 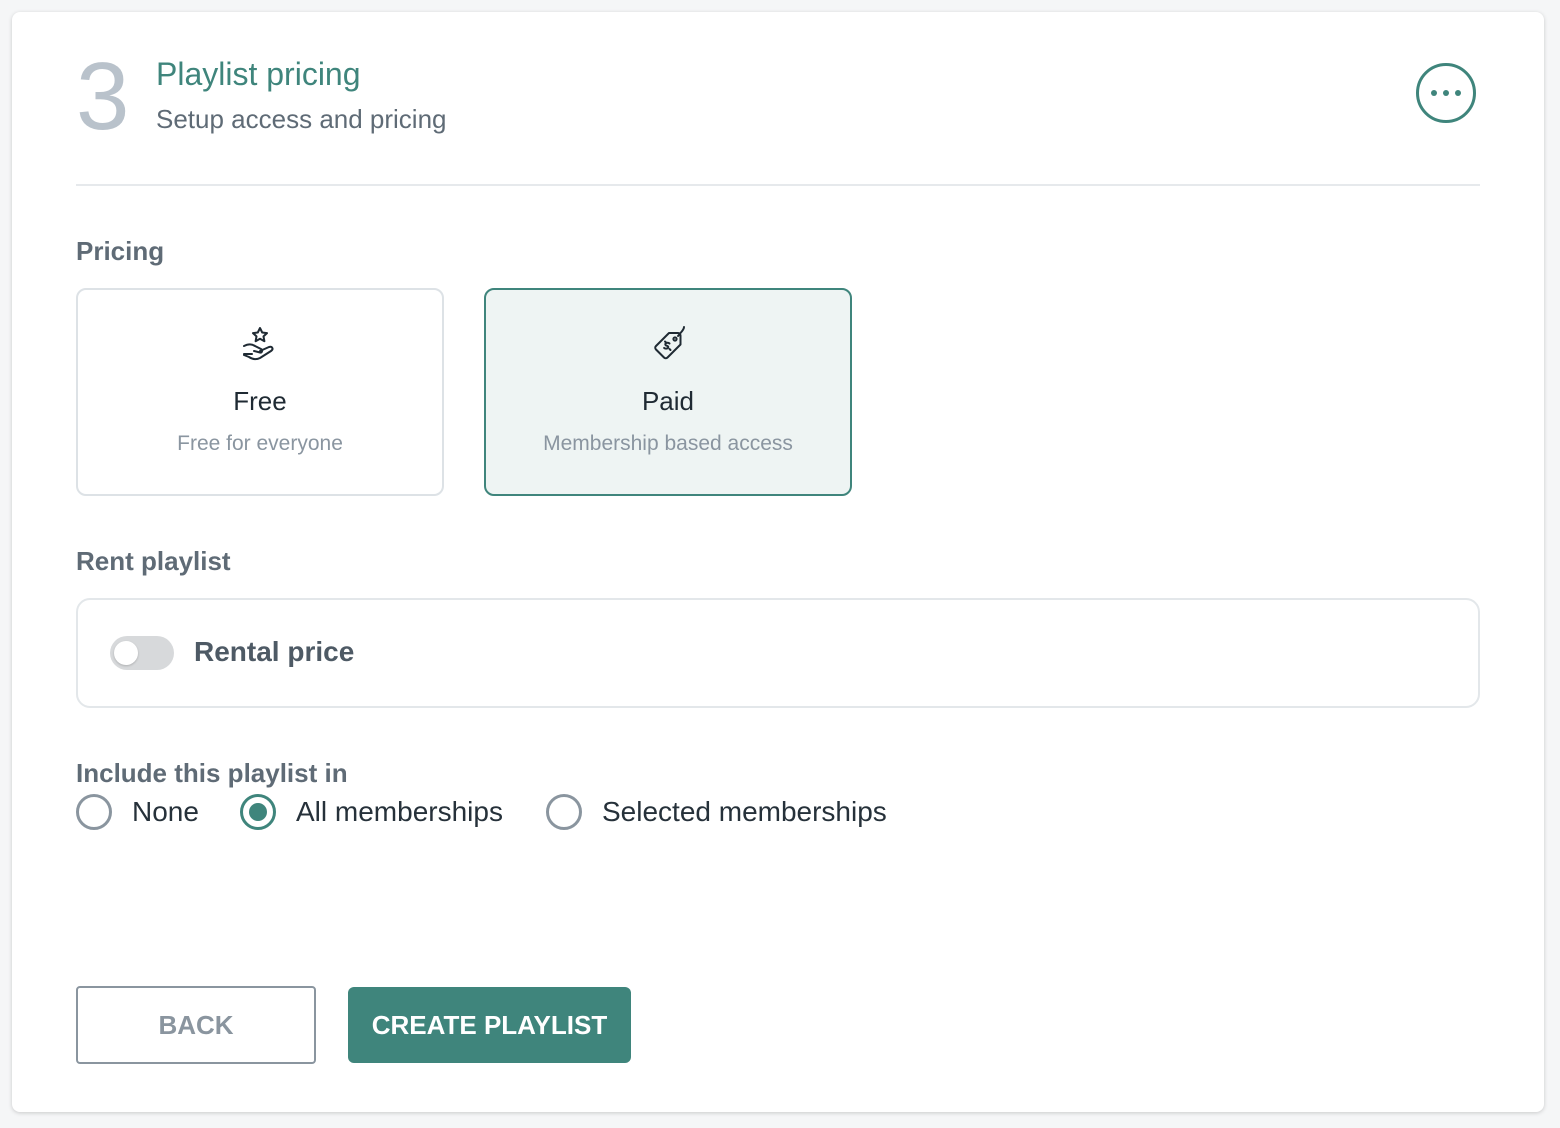 I want to click on price-tag-dollar-icon, so click(x=669, y=343).